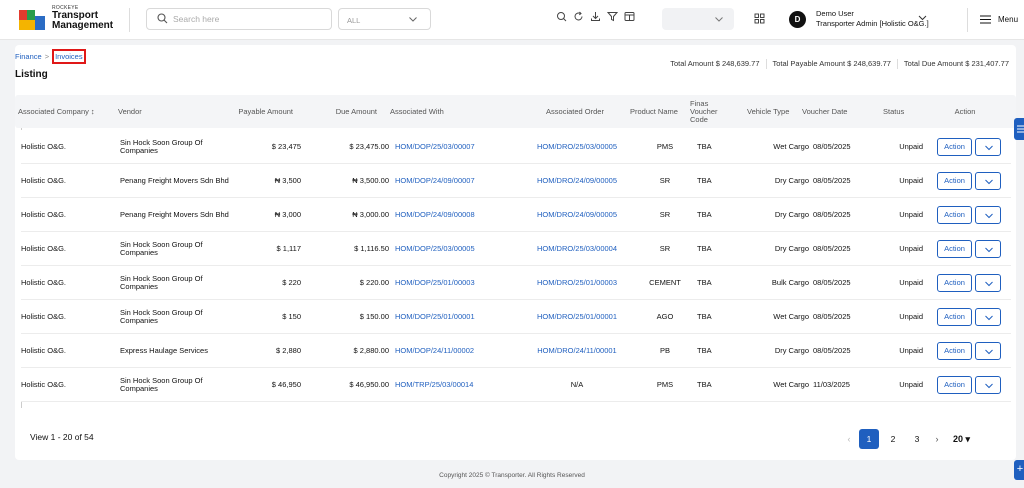 The height and width of the screenshot is (488, 1024). I want to click on filter-icon, so click(612, 16).